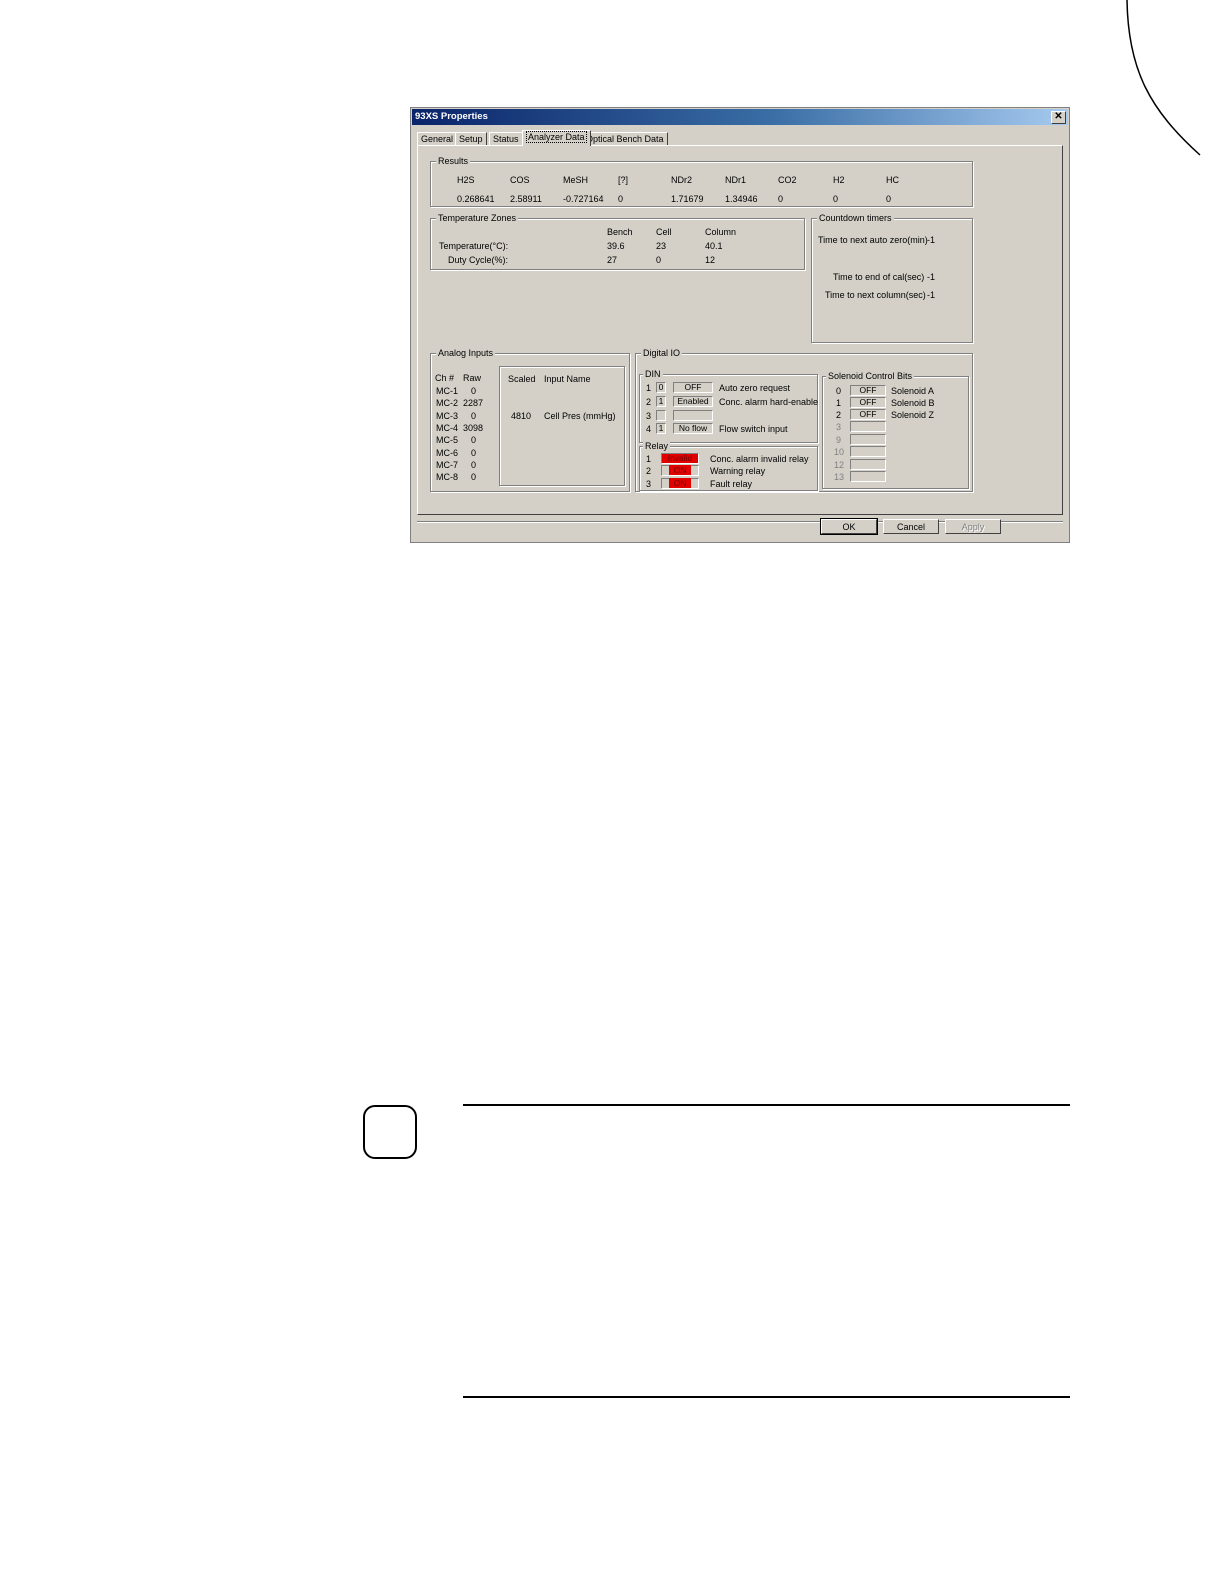 The image size is (1224, 1584). I want to click on solenoid-control-label: Solenoid Control Bits, so click(870, 376).